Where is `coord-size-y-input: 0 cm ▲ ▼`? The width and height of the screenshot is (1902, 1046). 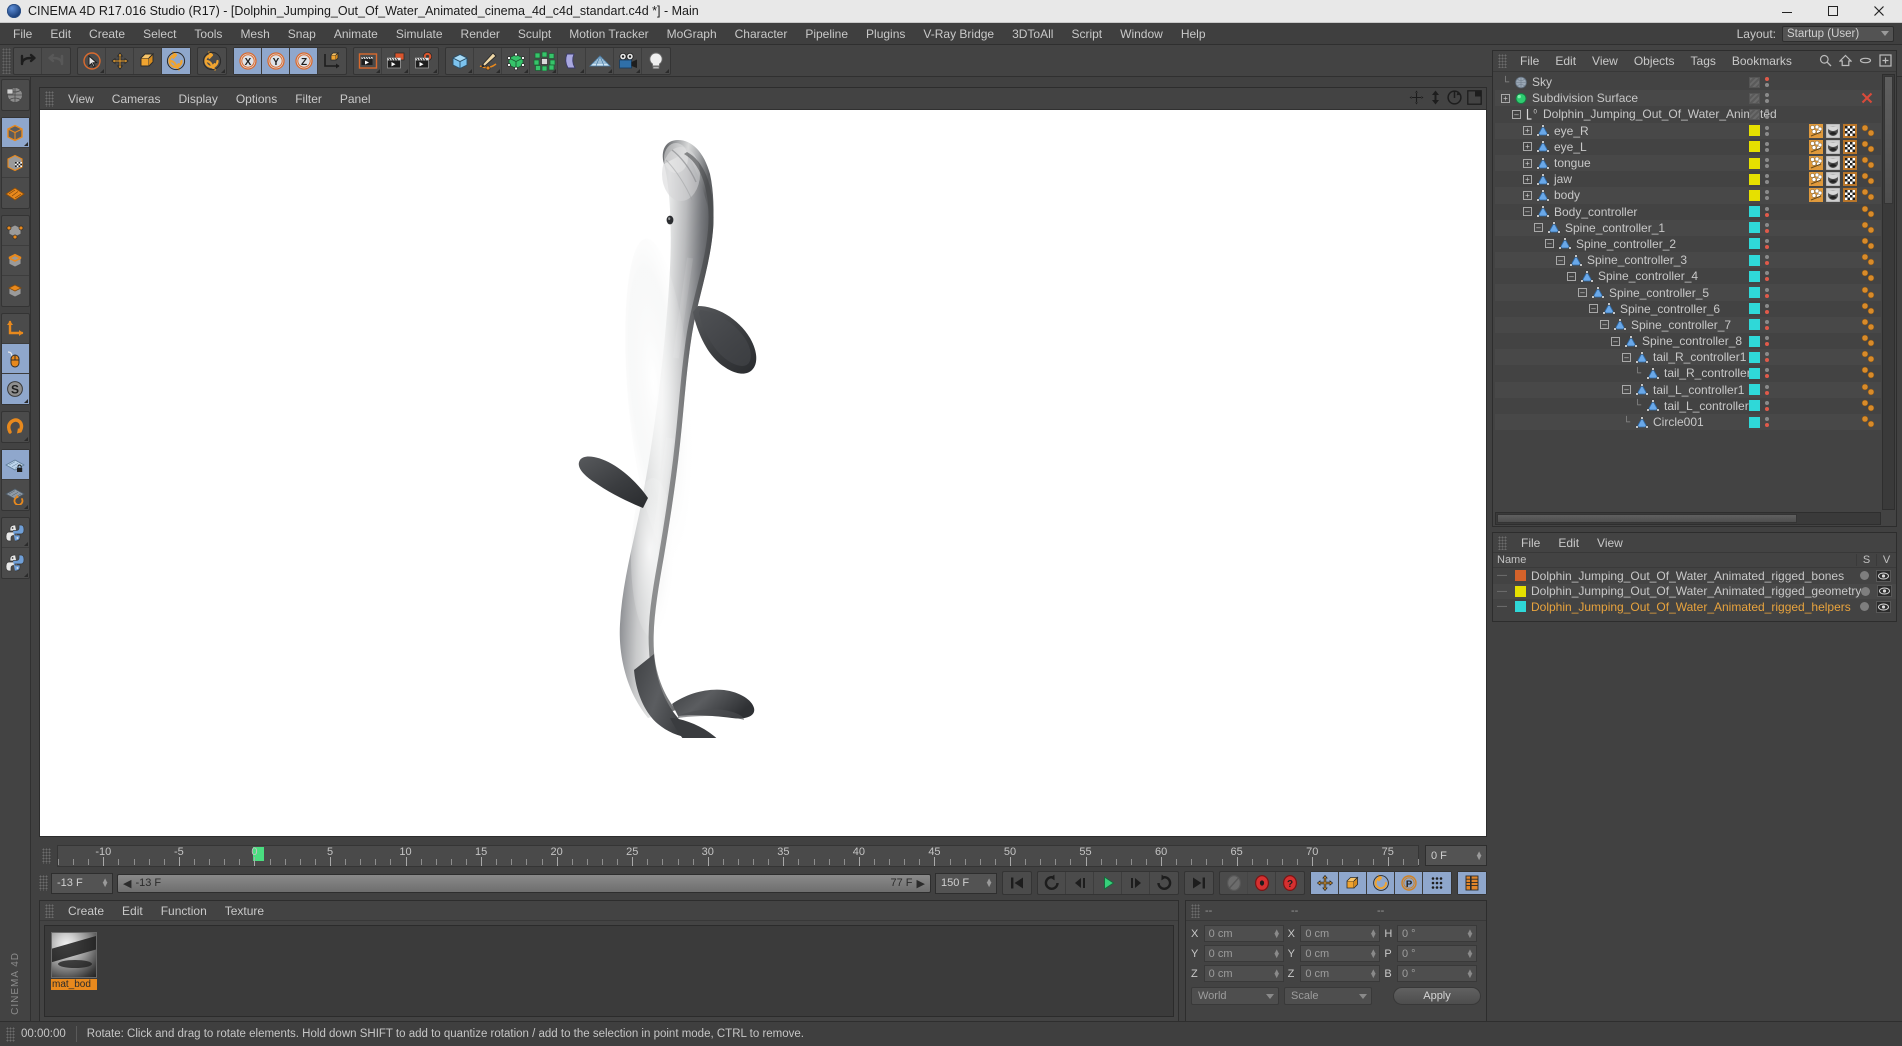
coord-size-y-input: 0 cm ▲ ▼ is located at coordinates (1340, 953).